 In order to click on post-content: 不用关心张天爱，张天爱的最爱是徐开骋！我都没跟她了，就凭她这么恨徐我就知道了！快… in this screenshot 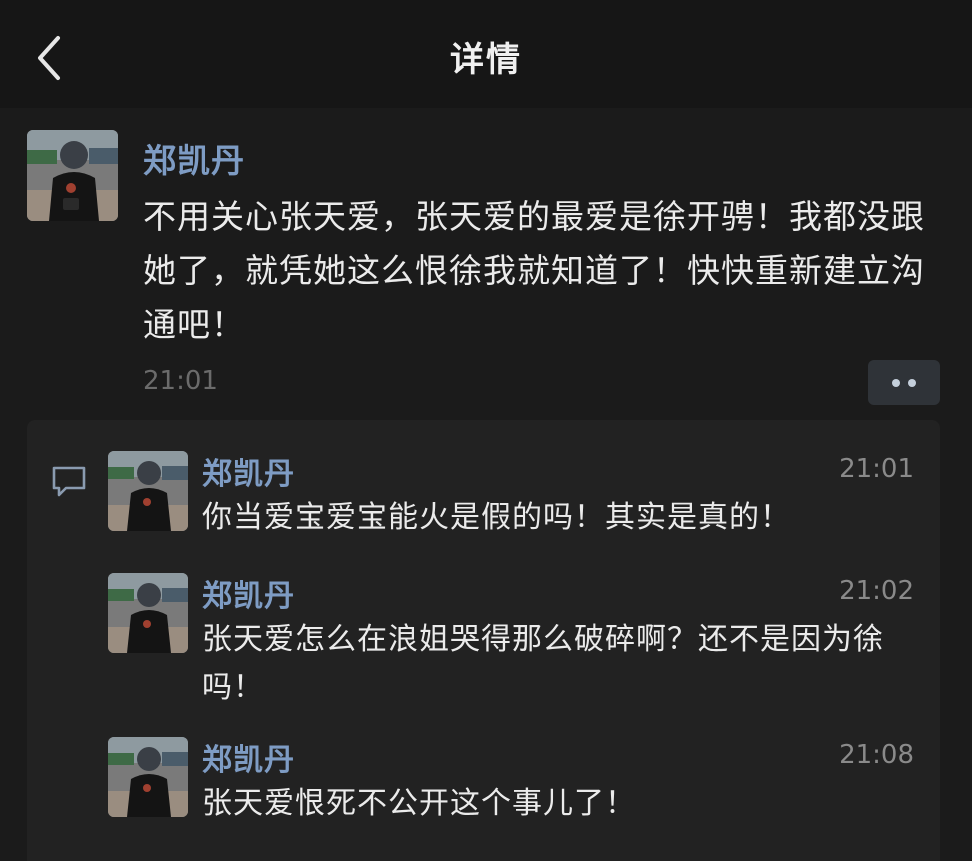, I will do `click(534, 270)`.